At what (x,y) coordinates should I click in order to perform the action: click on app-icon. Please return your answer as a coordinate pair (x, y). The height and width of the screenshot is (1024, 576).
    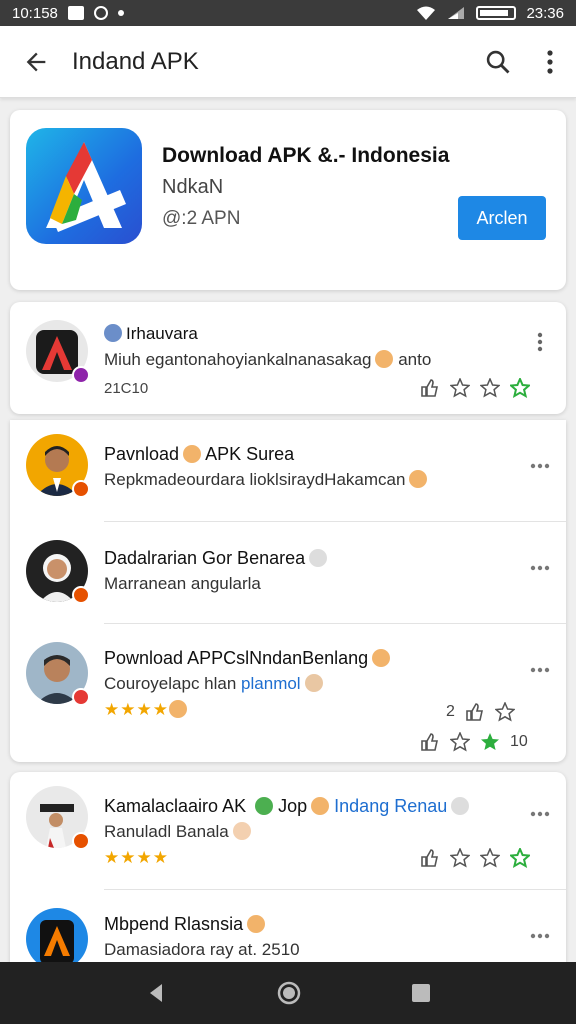
    Looking at the image, I should click on (84, 186).